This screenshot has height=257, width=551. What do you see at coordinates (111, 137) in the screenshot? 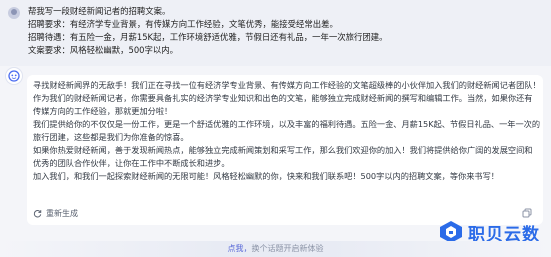
I see `assistant-paragraph: 旅行团建，这些都是我们为你准备的惊喜。` at bounding box center [111, 137].